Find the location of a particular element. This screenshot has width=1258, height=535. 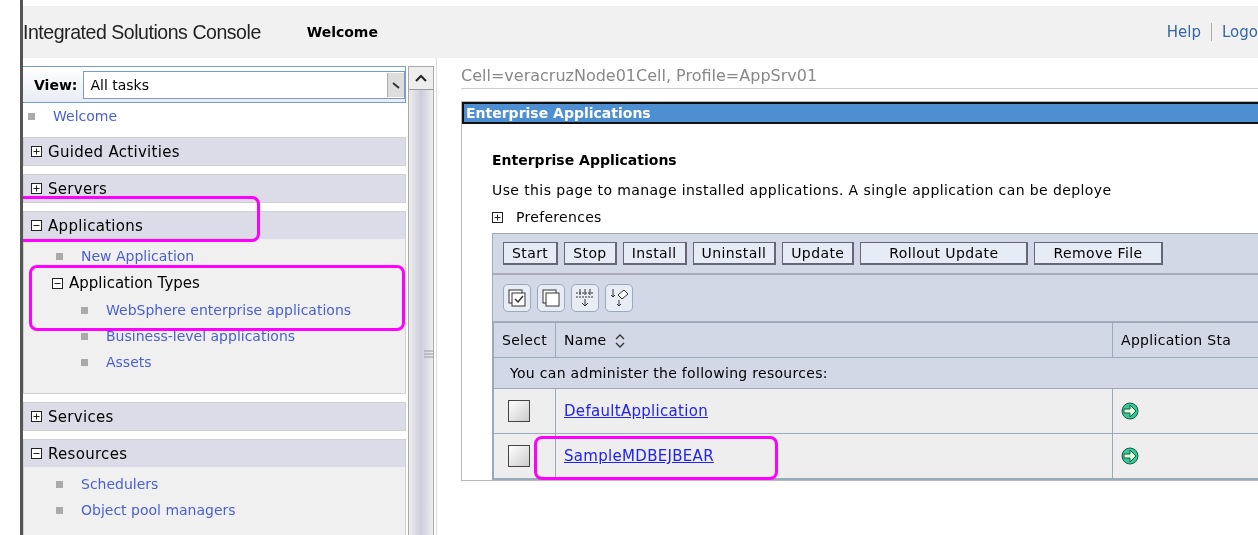

column-header: Name is located at coordinates (834, 340).